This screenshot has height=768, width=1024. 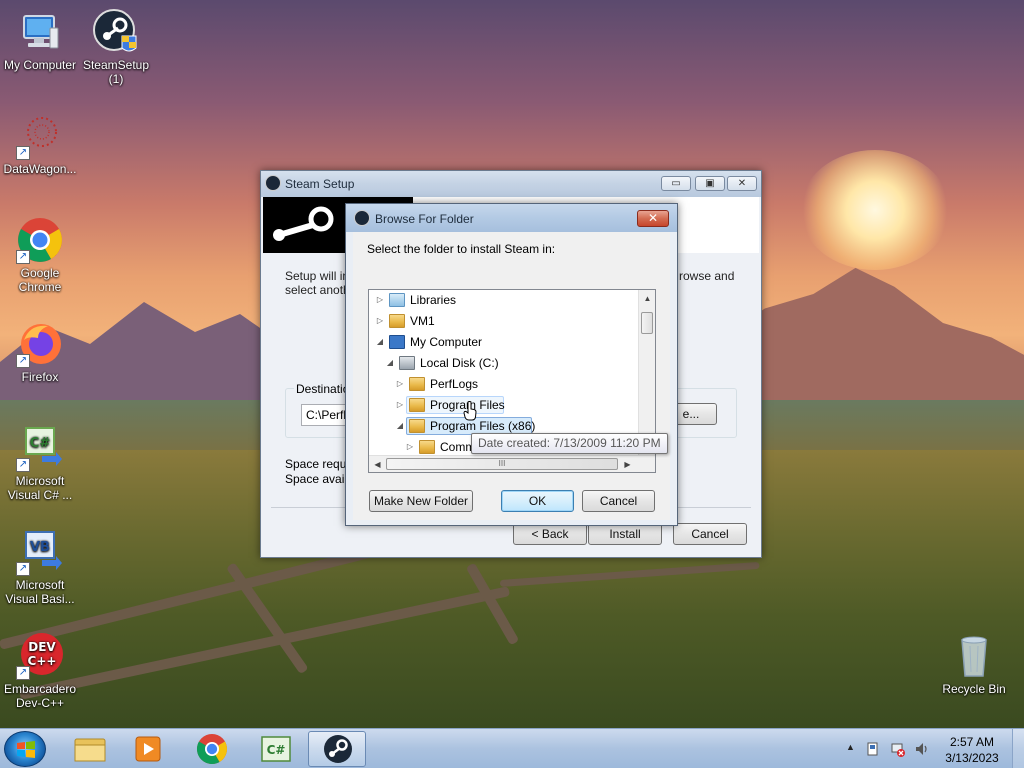 I want to click on desktop-icon-label: Embarcadero Dev-C++, so click(x=40, y=696).